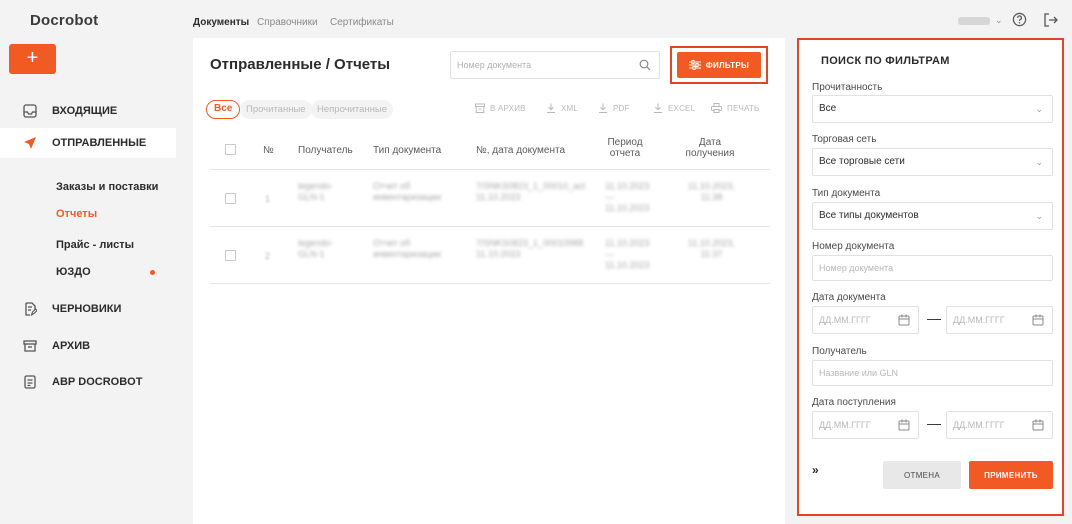 This screenshot has height=524, width=1072. Describe the element at coordinates (1019, 19) in the screenshot. I see `help-icon` at that location.